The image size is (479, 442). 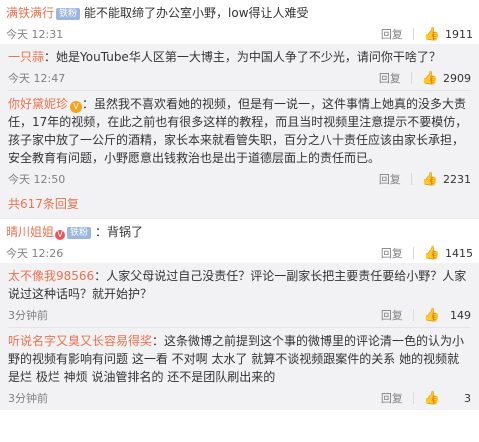 I want to click on like-count: 149, so click(x=460, y=315).